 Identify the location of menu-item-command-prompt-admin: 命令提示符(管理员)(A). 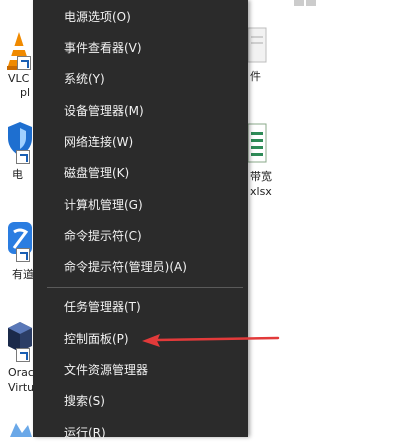
(140, 267).